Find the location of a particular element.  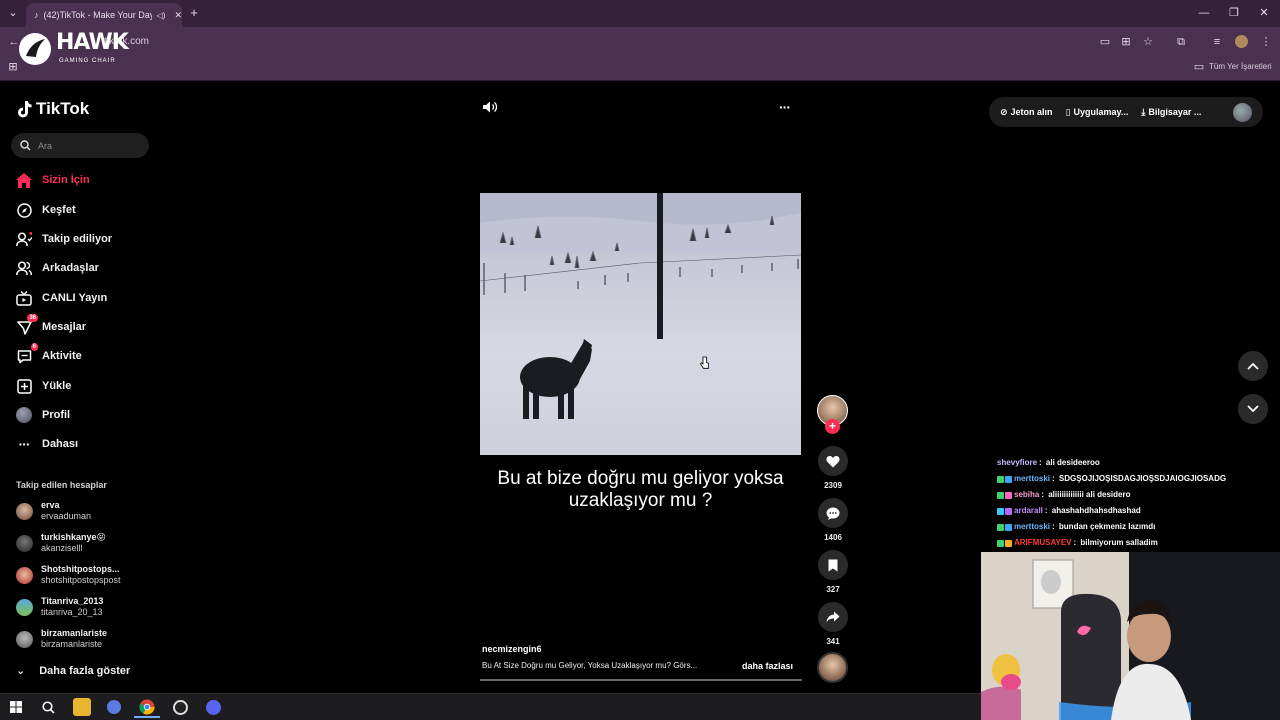

sidebar-item-label: Arkadaşlar is located at coordinates (70, 268).